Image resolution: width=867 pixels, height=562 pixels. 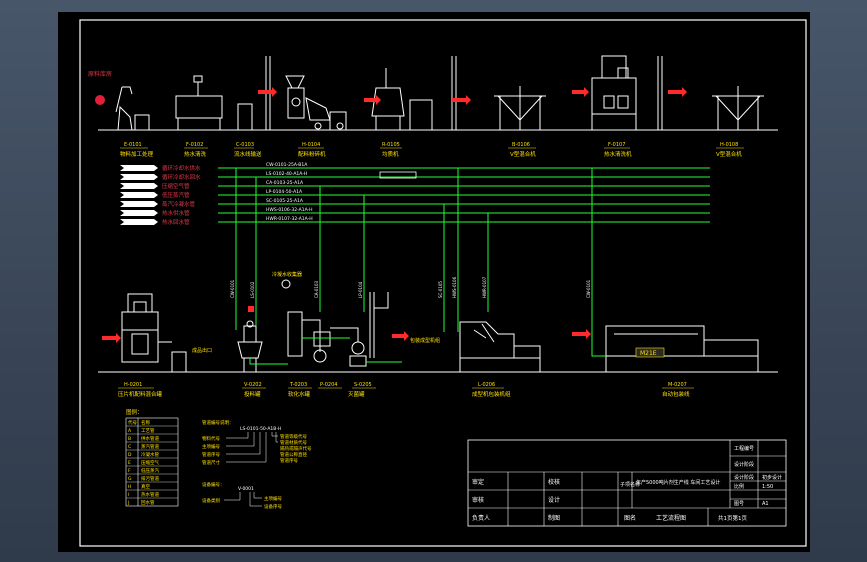 What do you see at coordinates (487, 340) in the screenshot?
I see `packing-machine` at bounding box center [487, 340].